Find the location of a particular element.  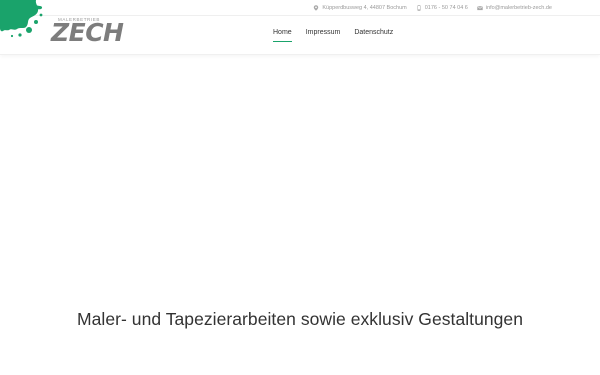

nav-item-label: Datenschutz is located at coordinates (374, 32).